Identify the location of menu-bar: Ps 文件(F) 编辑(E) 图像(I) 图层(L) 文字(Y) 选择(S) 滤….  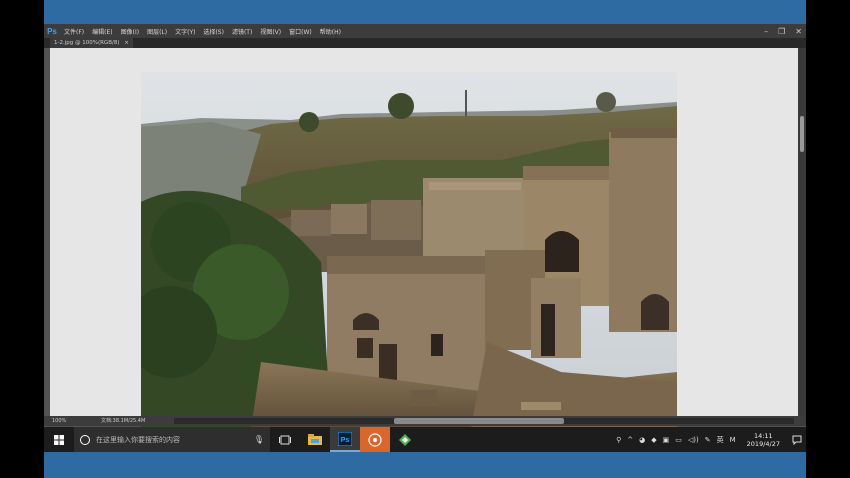
(425, 31).